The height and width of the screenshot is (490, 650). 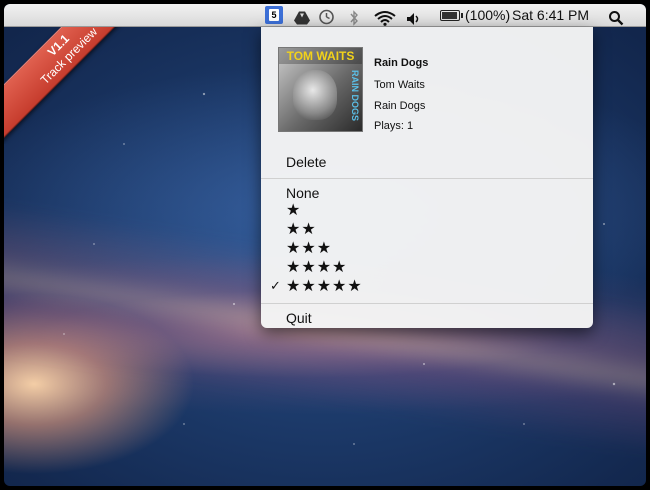 I want to click on rating-3-stars-item: ★★★, so click(x=309, y=249).